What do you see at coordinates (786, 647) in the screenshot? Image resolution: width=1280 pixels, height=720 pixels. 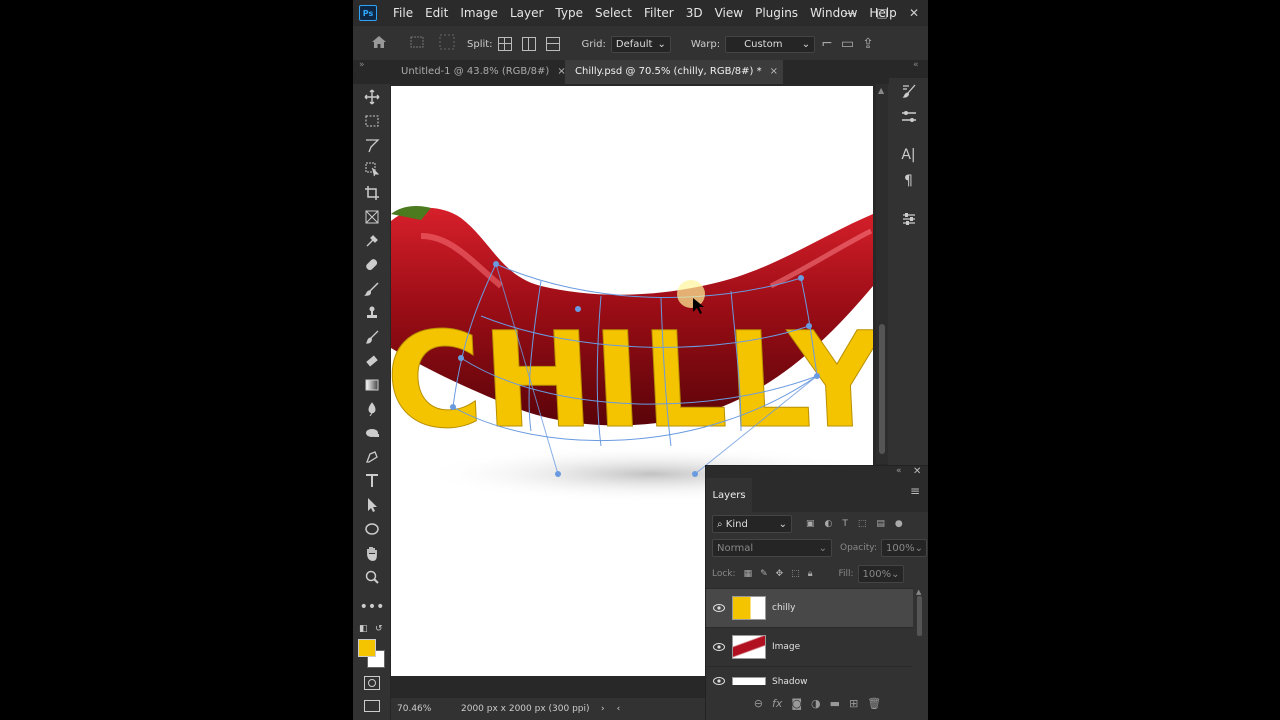 I see `layer-name: Image` at bounding box center [786, 647].